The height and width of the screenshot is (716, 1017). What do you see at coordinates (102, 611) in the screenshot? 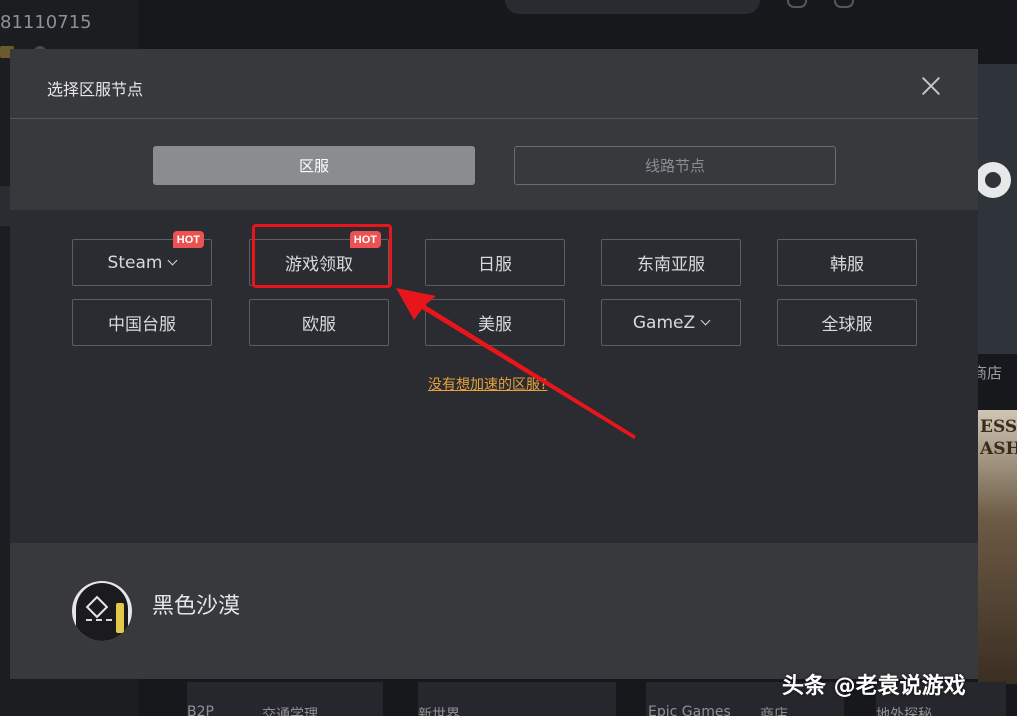
I see `game-avatar` at bounding box center [102, 611].